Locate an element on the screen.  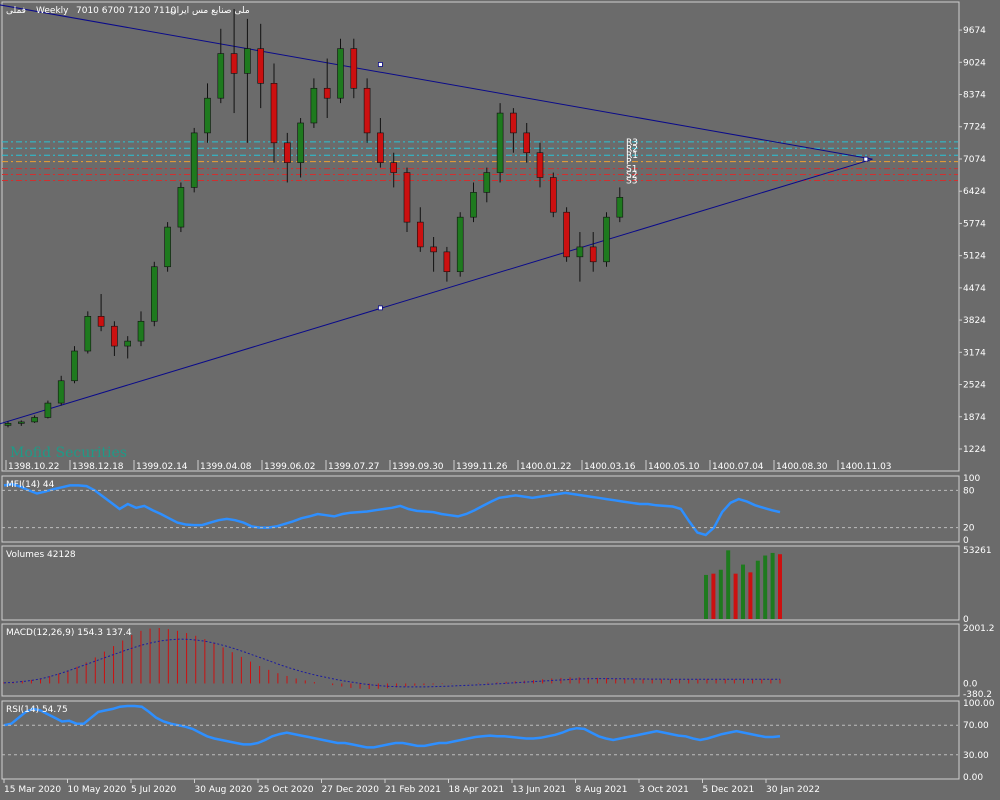
date-label-top: 1400.03.16 is located at coordinates (610, 467).